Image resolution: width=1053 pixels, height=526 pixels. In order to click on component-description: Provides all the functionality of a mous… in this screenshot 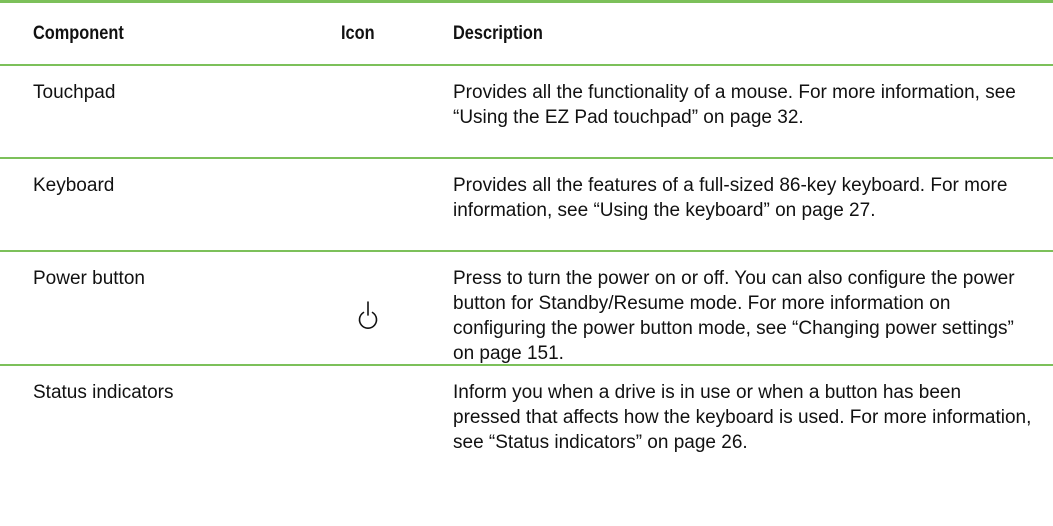, I will do `click(734, 105)`.